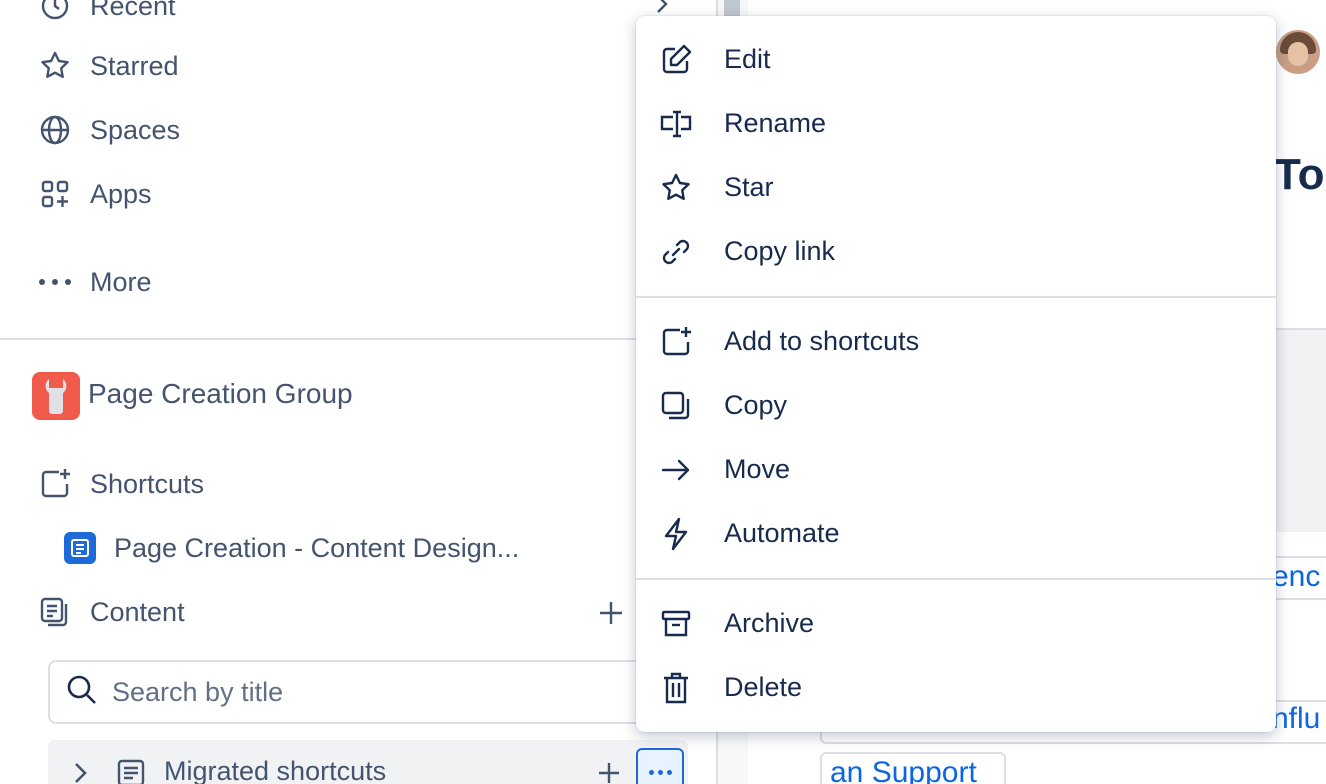  What do you see at coordinates (1299, 174) in the screenshot?
I see `page-title: To` at bounding box center [1299, 174].